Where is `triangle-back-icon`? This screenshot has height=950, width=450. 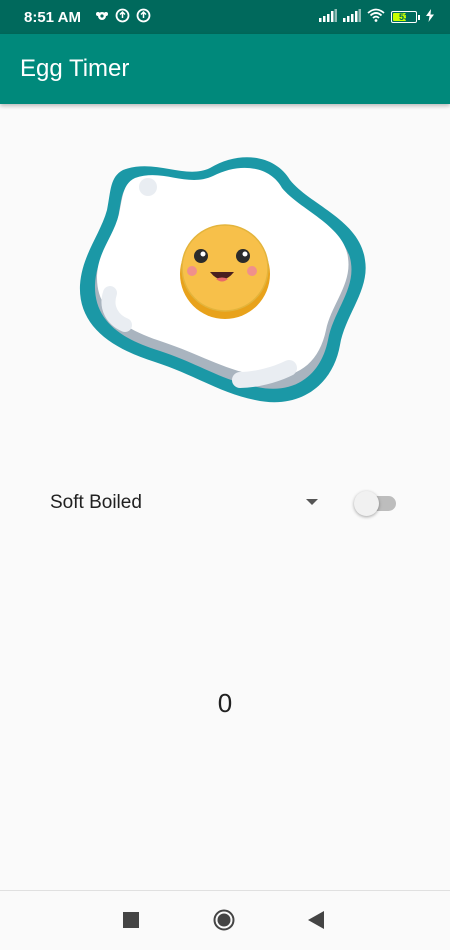
triangle-back-icon is located at coordinates (316, 920).